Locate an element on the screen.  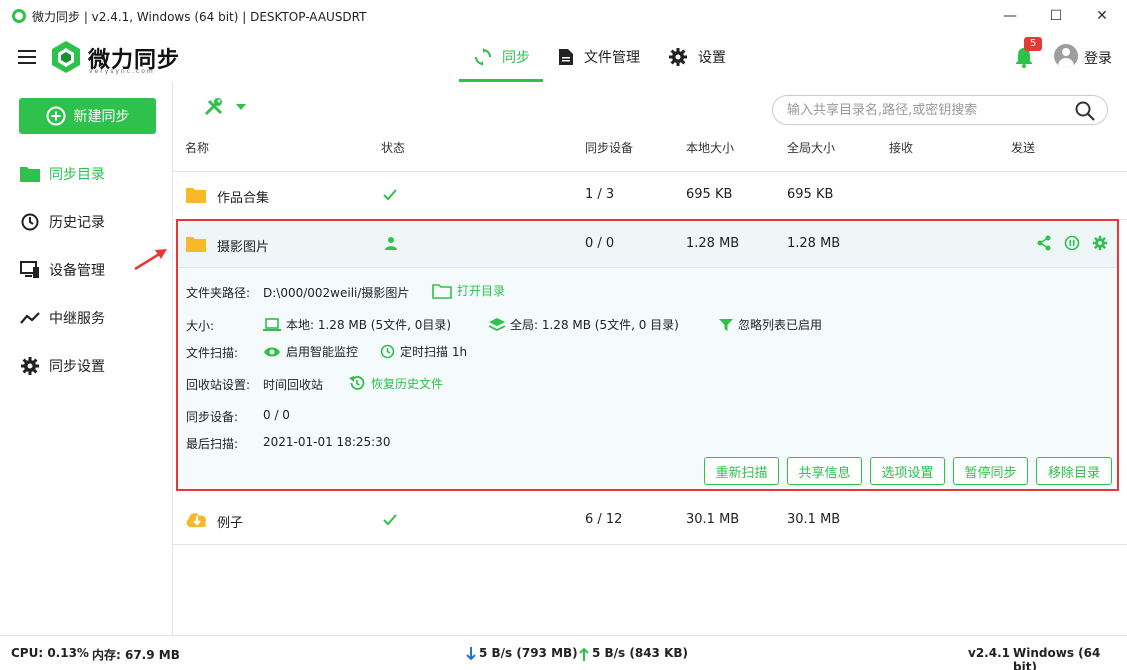
app-header: 微力同步 verysync.com 同步 文件管理 设置 5 登录 is located at coordinates (563, 57).